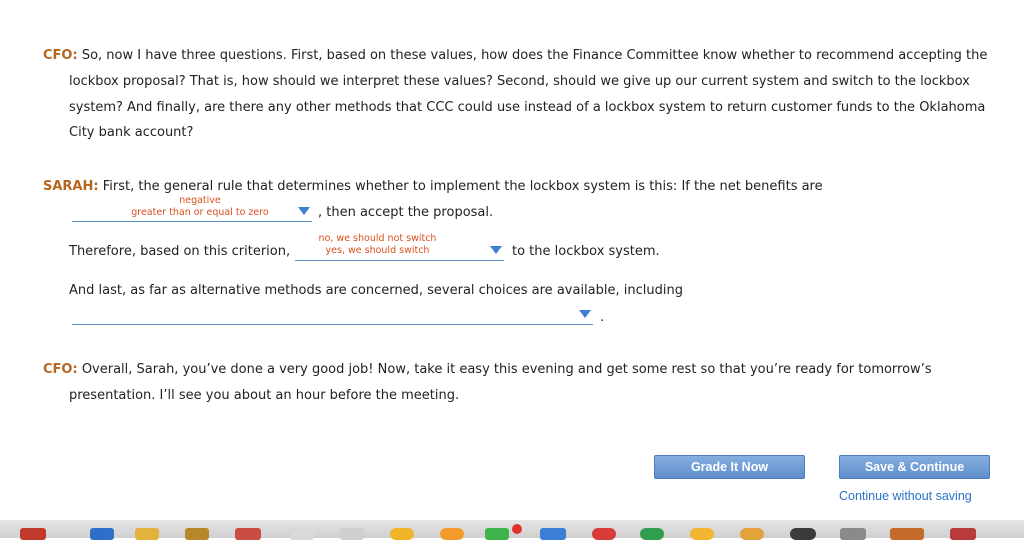 This screenshot has height=540, width=1024. I want to click on save-and-continue-button: Save & Continue, so click(914, 467).